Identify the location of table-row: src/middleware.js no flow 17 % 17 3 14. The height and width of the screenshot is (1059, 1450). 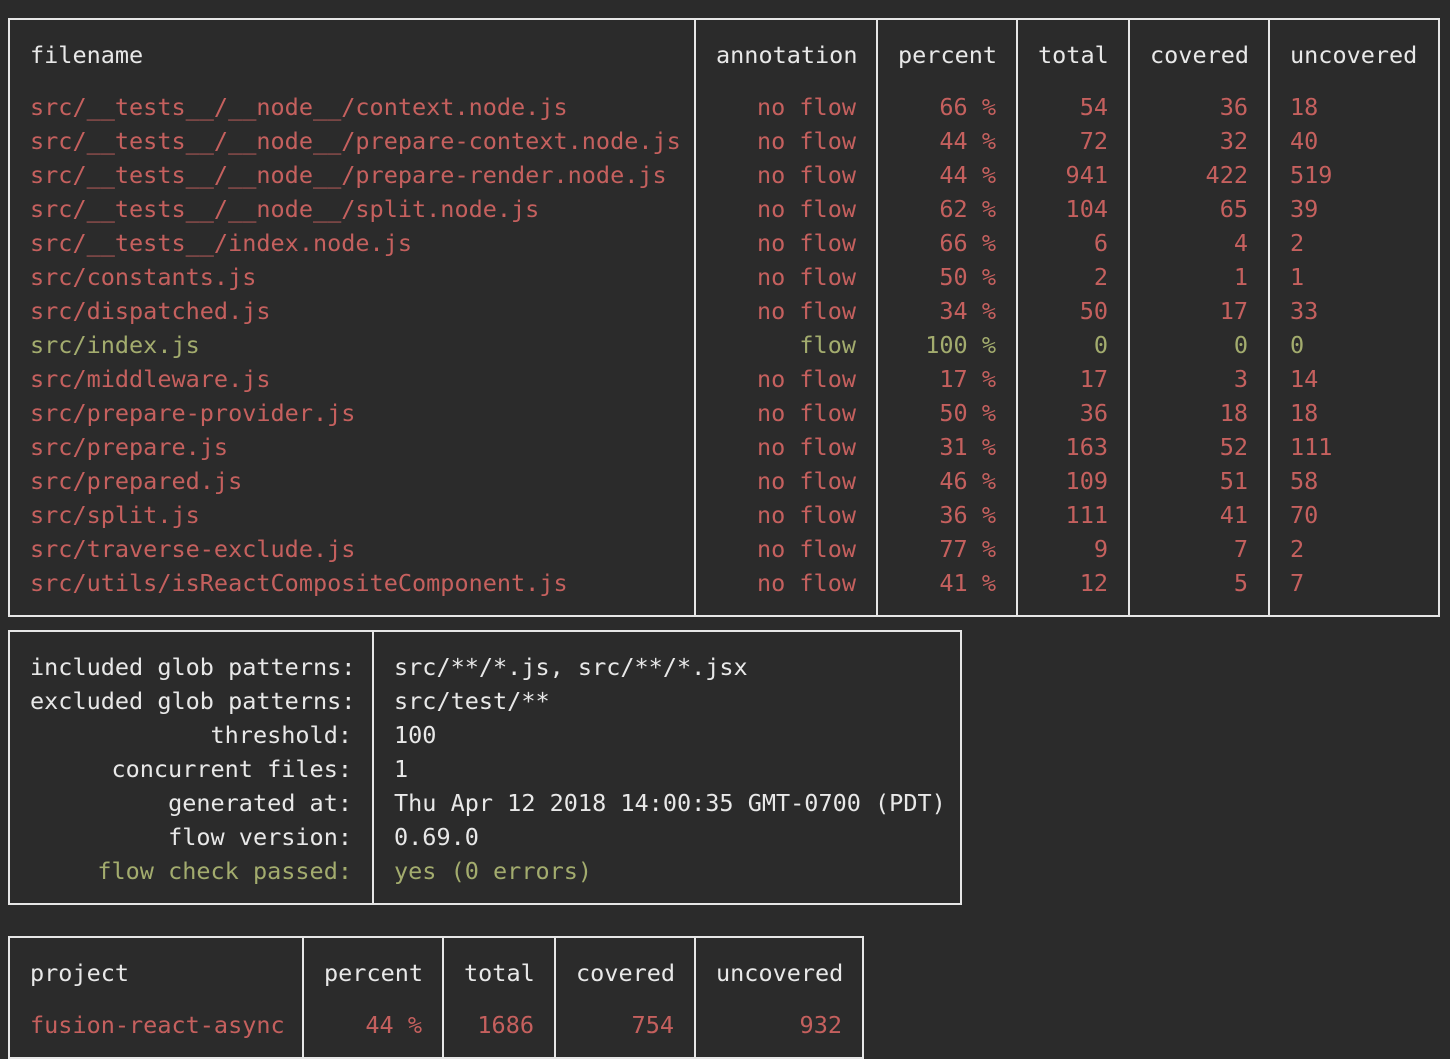
(724, 379).